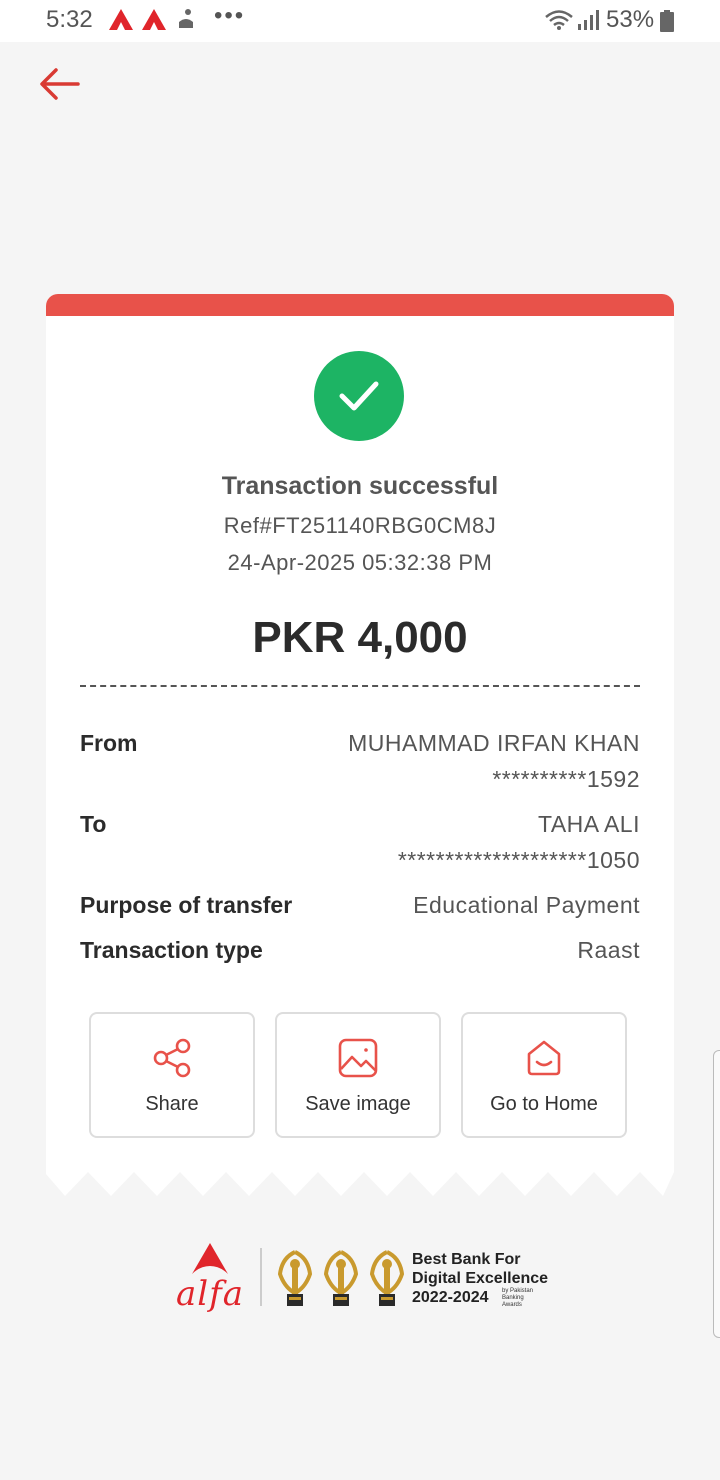  I want to click on back-button, so click(60, 84).